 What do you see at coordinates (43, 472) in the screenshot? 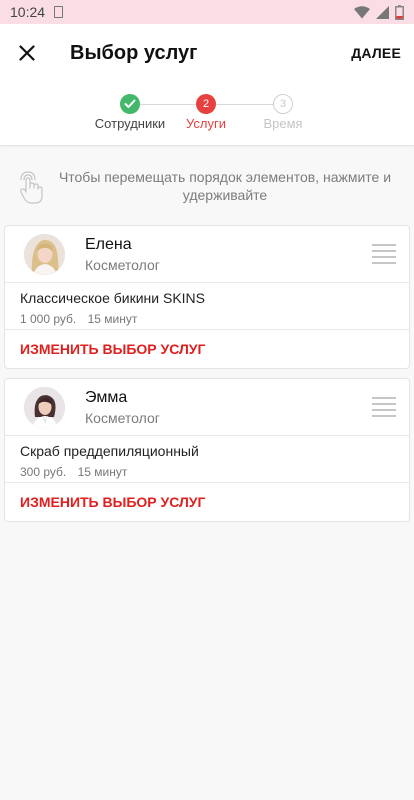
I see `service-price: 300 руб.` at bounding box center [43, 472].